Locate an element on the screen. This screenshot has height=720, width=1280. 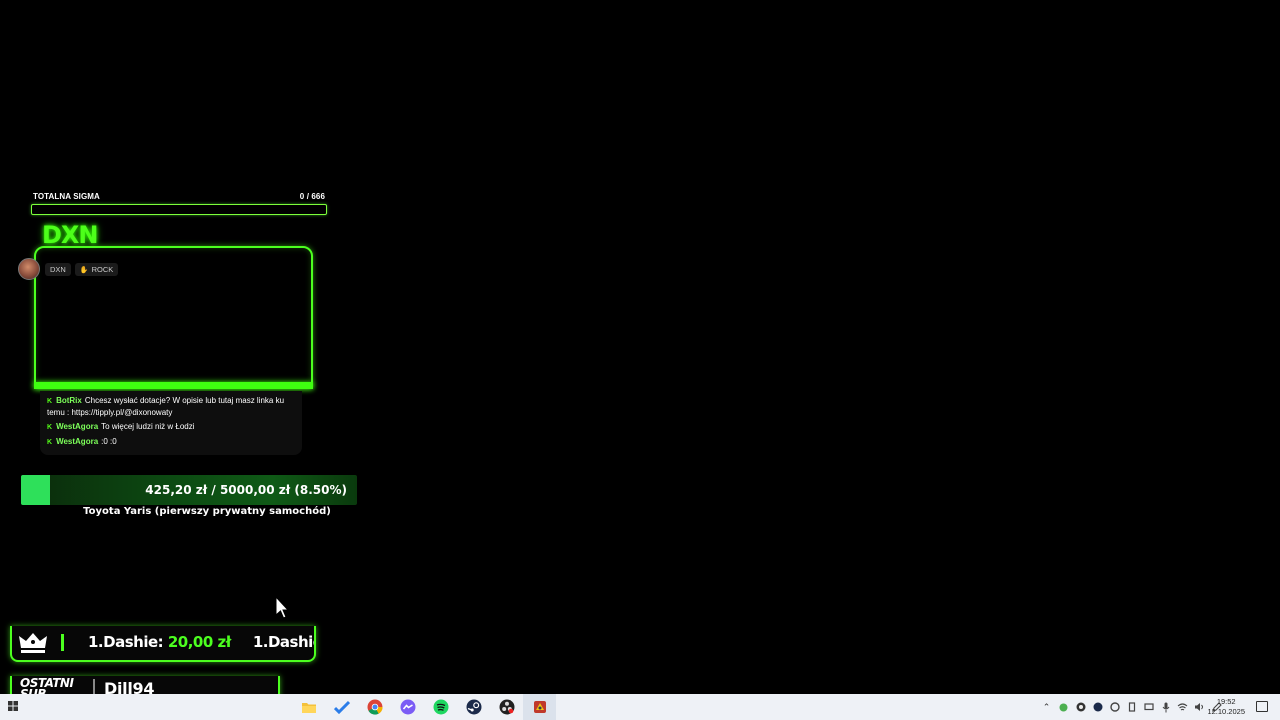
spotify-icon is located at coordinates (440, 707).